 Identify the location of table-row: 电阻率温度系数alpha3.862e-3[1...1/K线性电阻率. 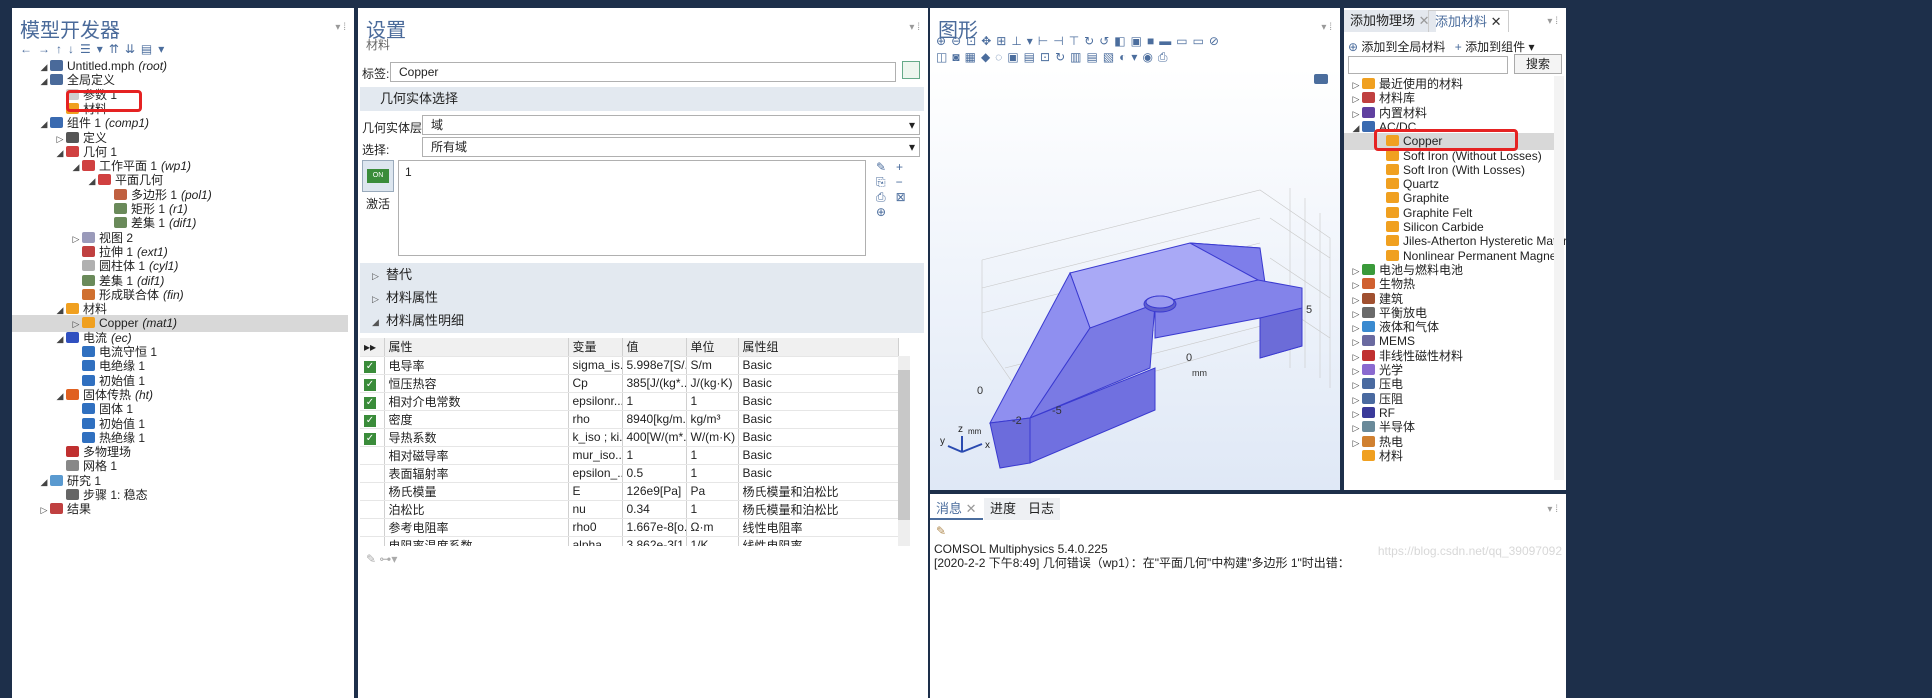
(629, 541).